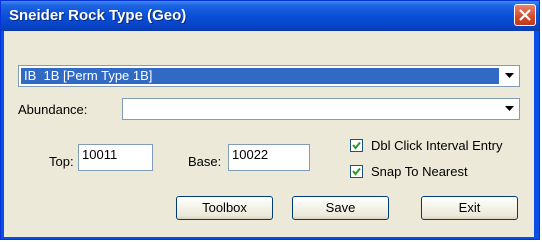 The image size is (542, 242). Describe the element at coordinates (98, 75) in the screenshot. I see `rock-type-value: 1B [Perm Type 1B]` at that location.